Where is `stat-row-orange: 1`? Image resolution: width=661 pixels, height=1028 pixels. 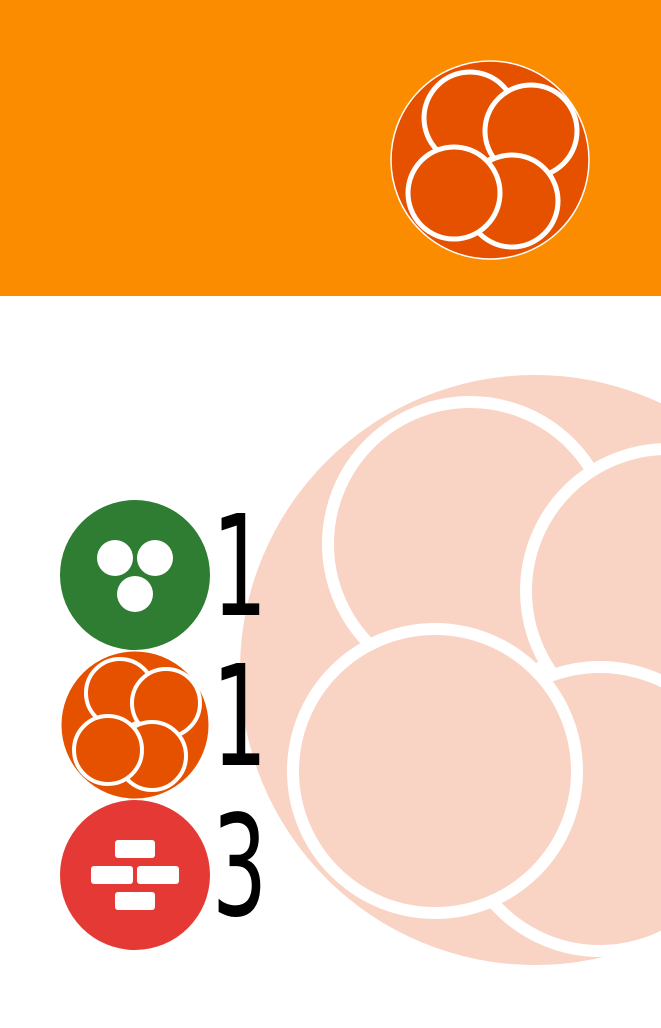
stat-row-orange: 1 is located at coordinates (190, 719).